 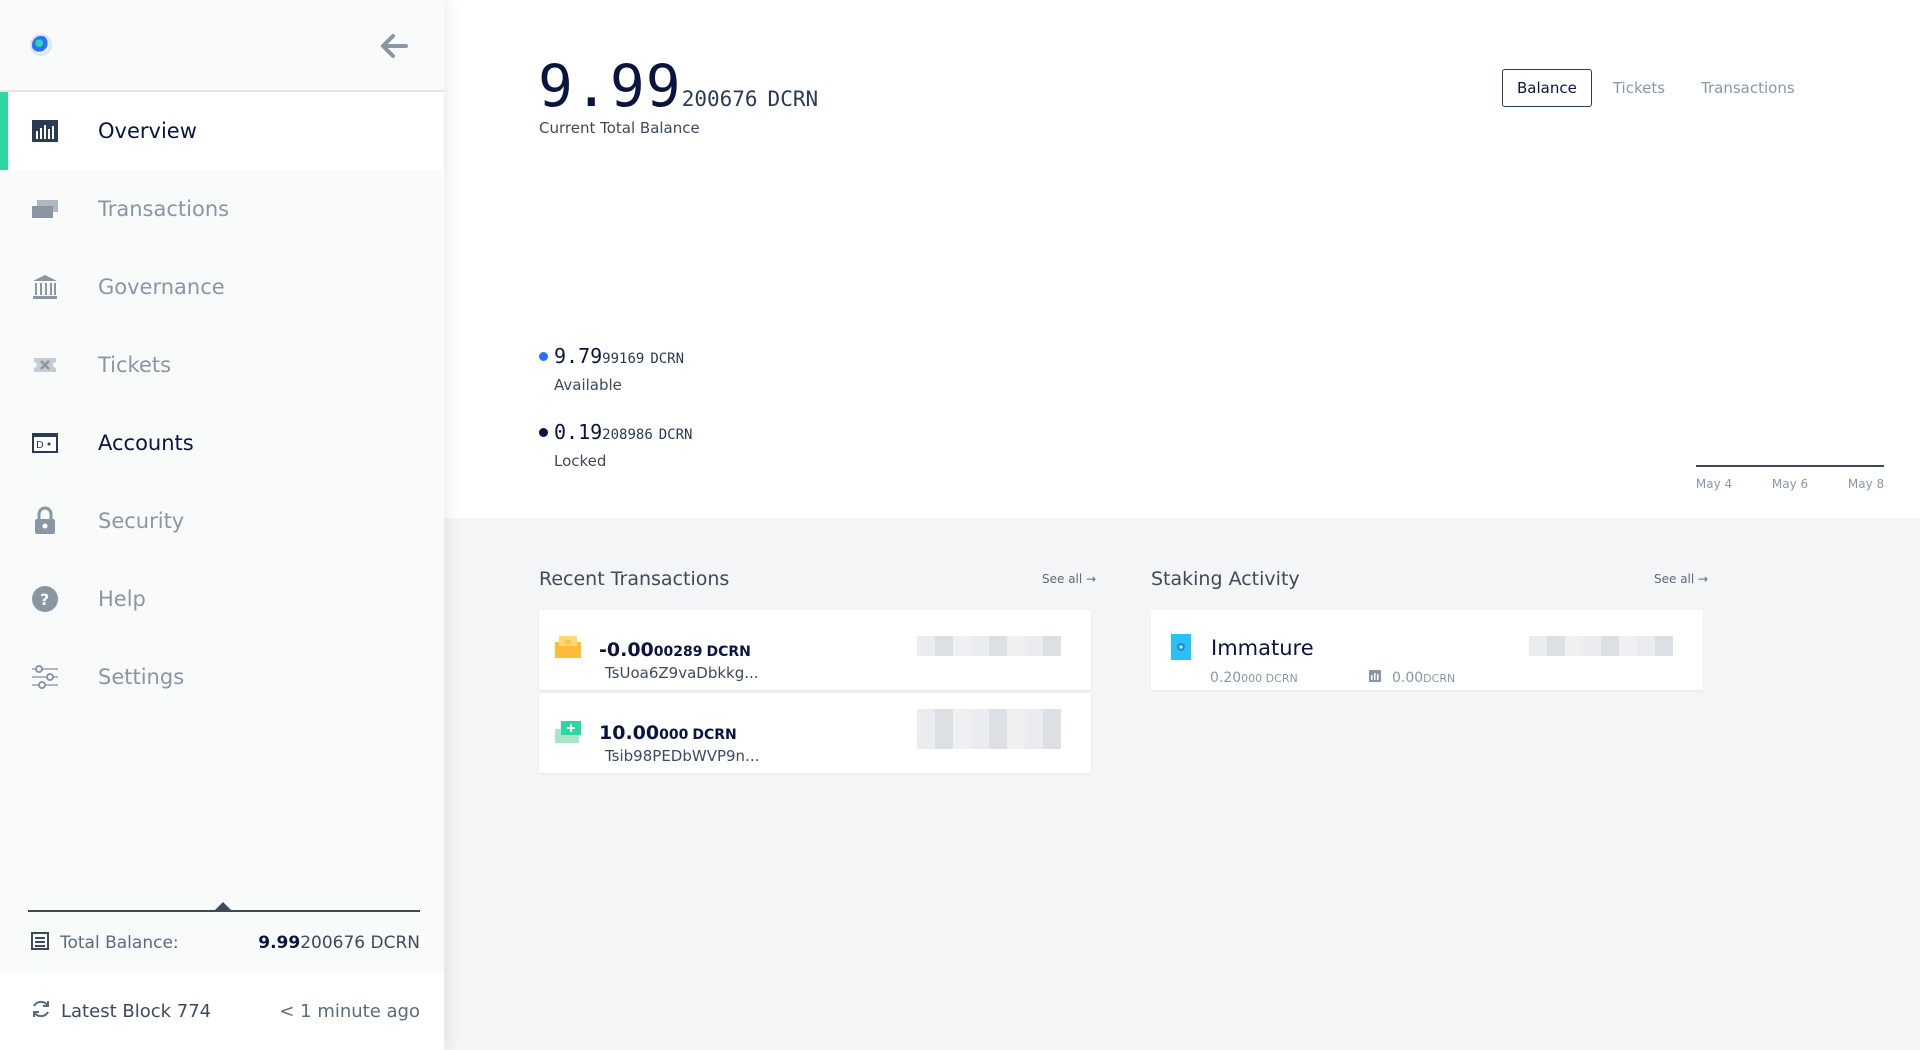 What do you see at coordinates (161, 287) in the screenshot?
I see `sidebar-item-label: Governance` at bounding box center [161, 287].